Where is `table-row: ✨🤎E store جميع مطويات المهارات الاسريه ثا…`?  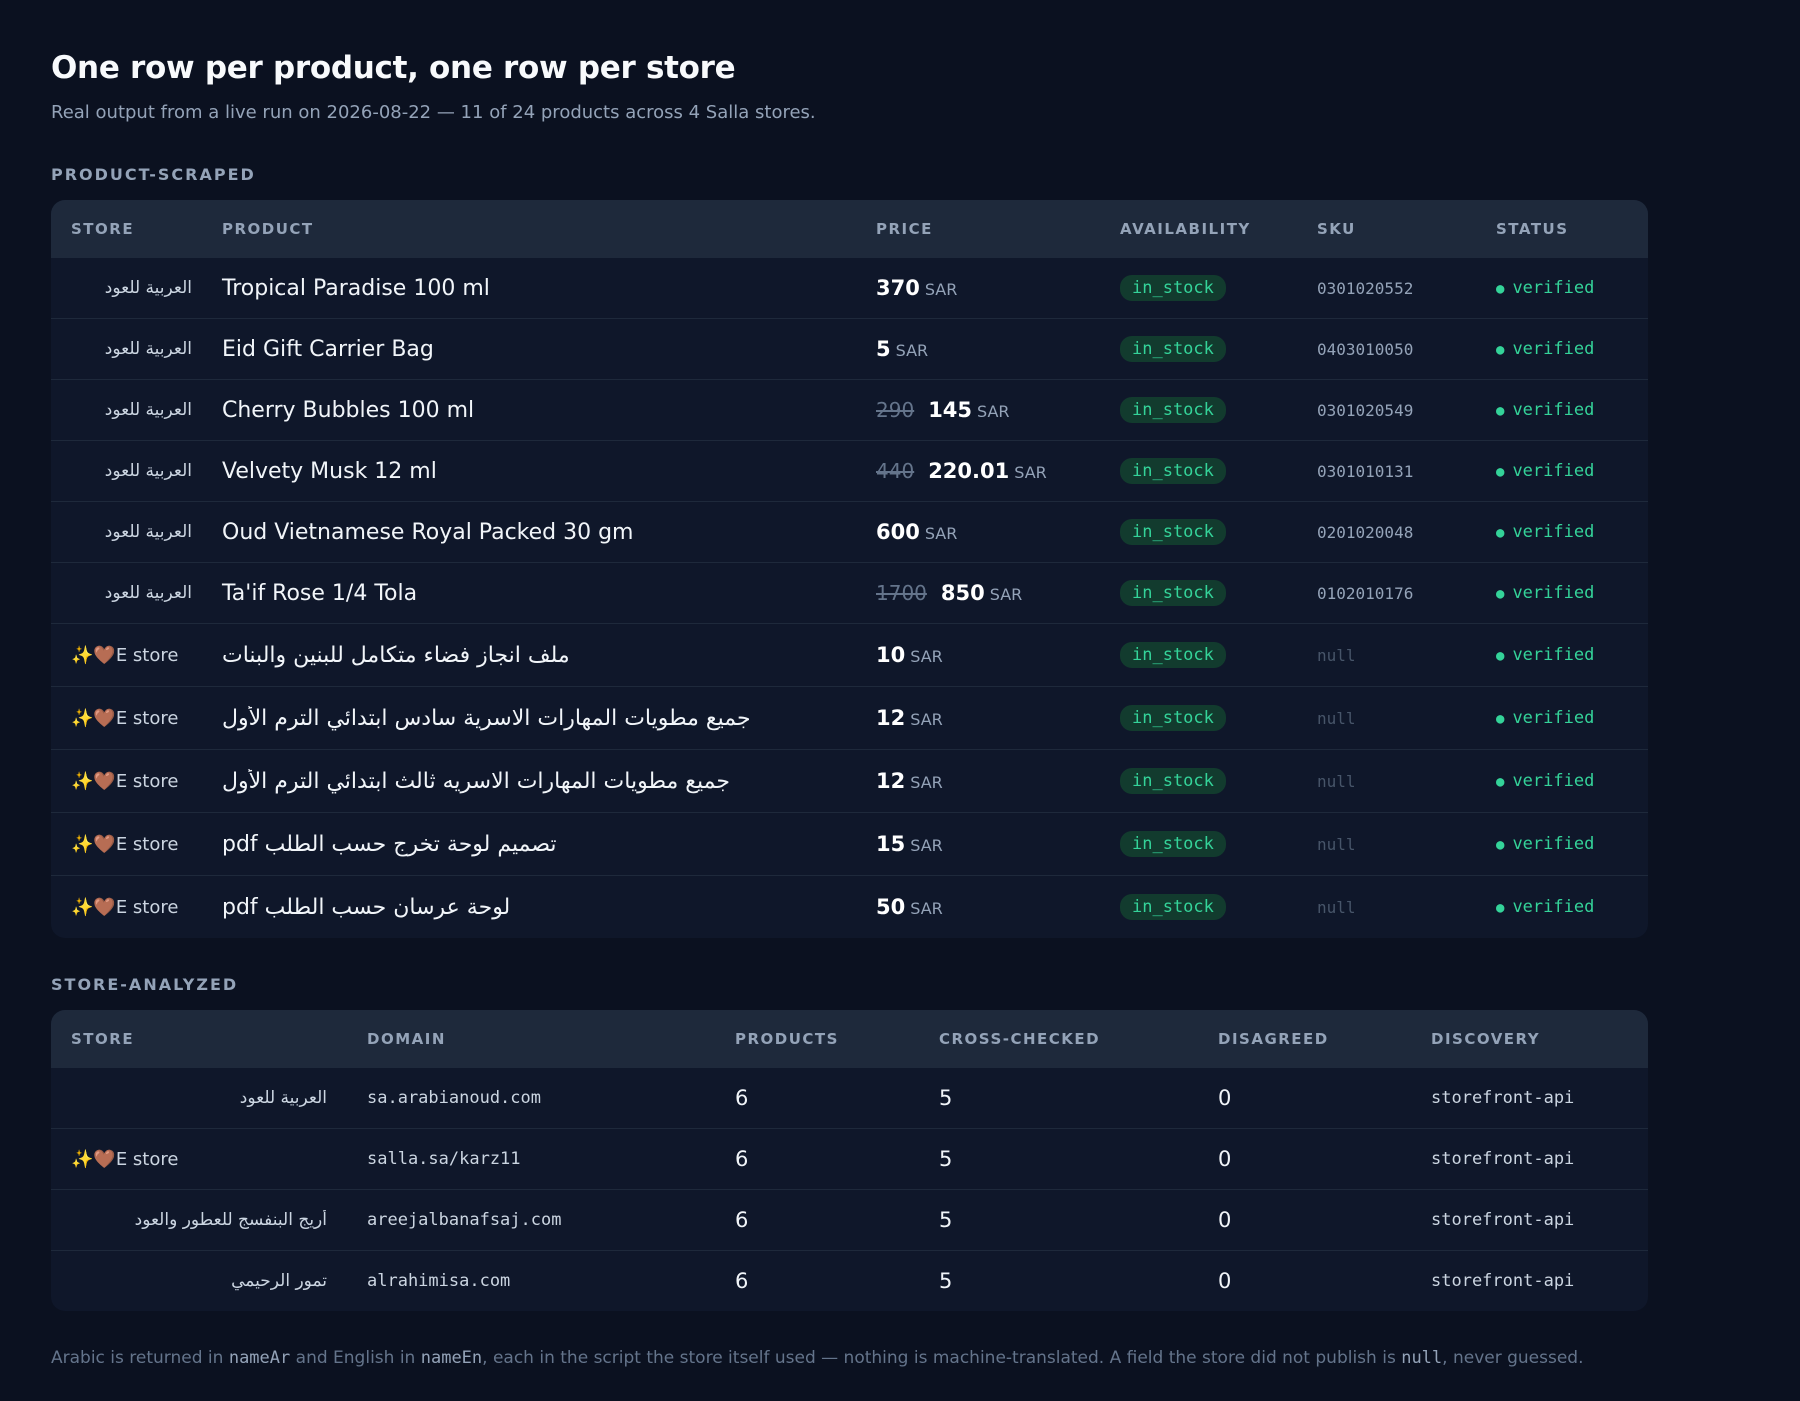 table-row: ✨🤎E store جميع مطويات المهارات الاسريه ثا… is located at coordinates (849, 780).